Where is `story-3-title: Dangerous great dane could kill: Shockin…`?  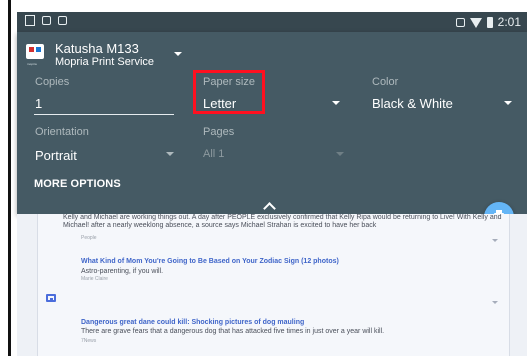 story-3-title: Dangerous great dane could kill: Shockin… is located at coordinates (276, 322).